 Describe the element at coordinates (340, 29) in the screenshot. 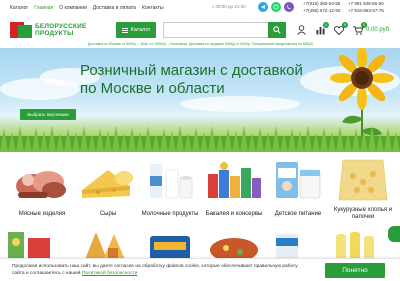

I see `heart-icon: 0` at that location.